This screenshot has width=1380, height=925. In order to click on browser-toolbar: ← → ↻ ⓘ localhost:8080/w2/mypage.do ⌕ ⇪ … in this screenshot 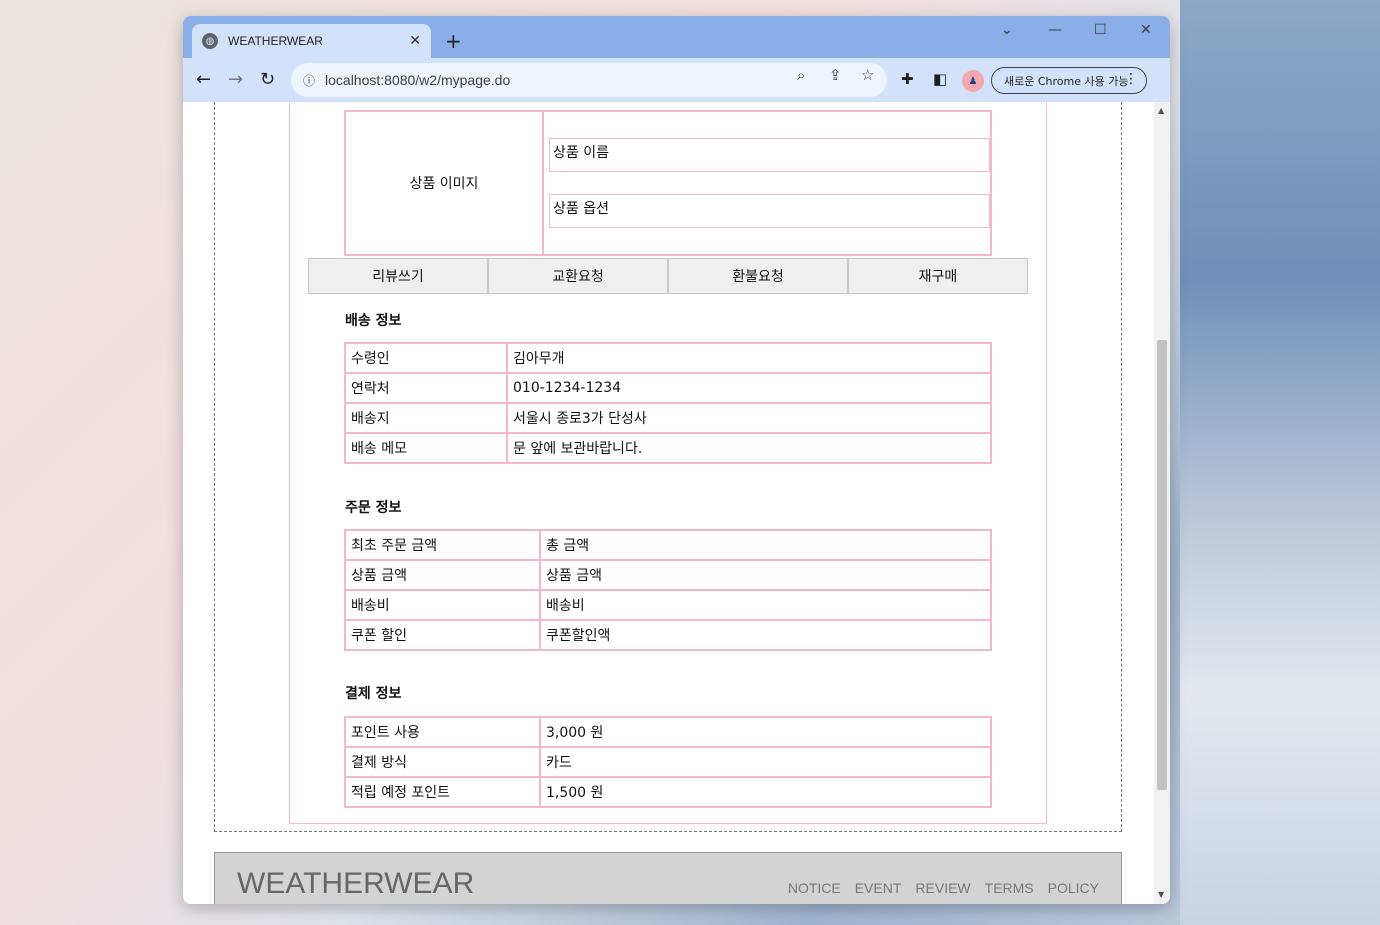, I will do `click(676, 80)`.